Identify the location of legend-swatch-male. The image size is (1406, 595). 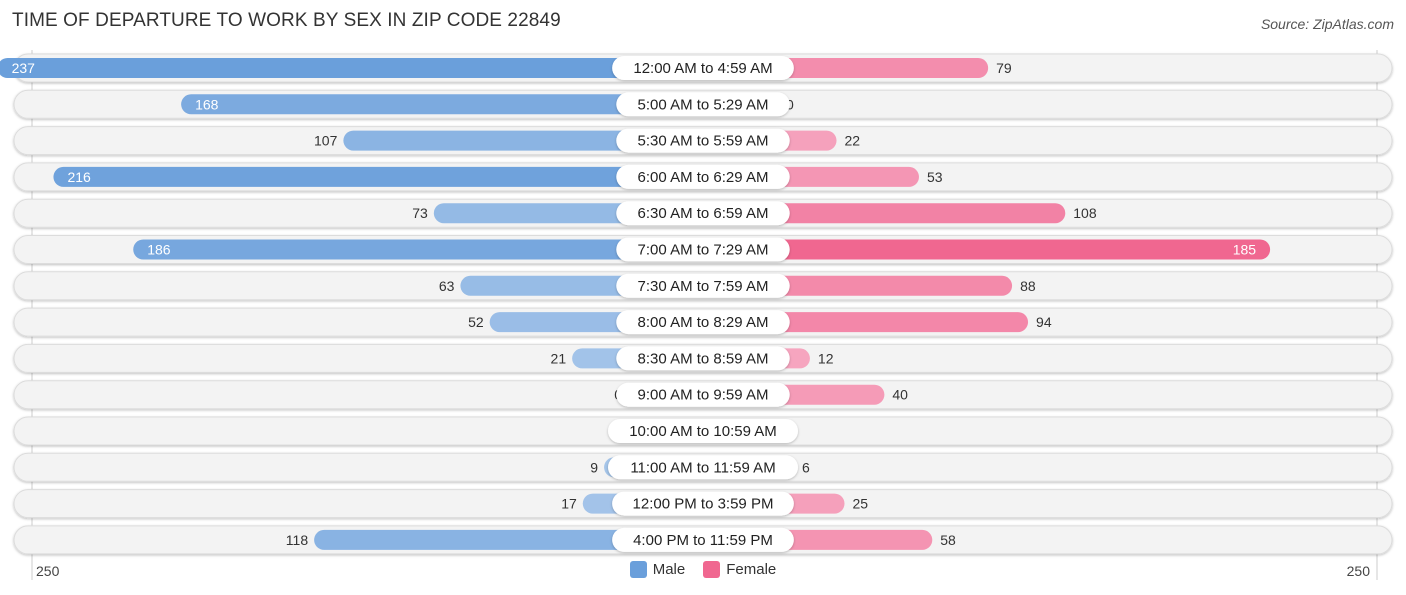
(638, 569).